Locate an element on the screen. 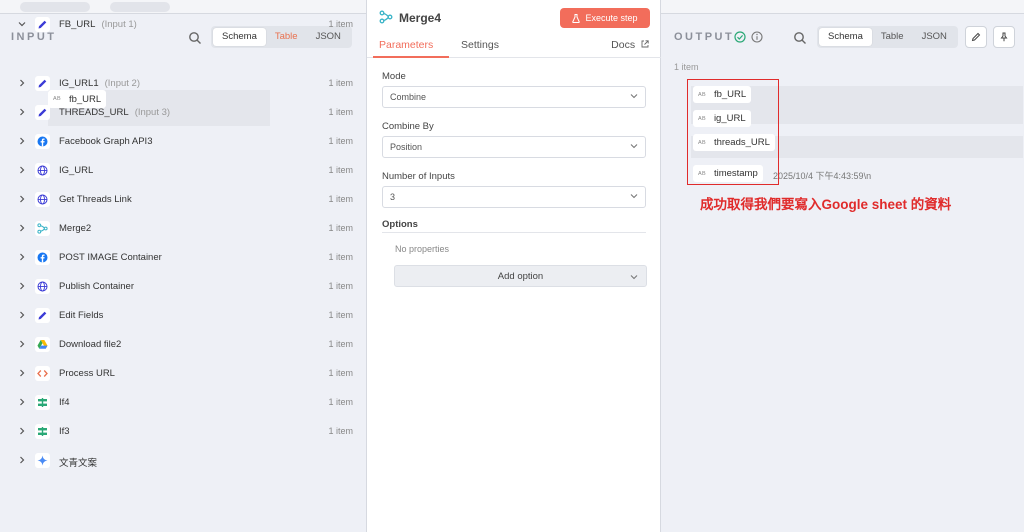 This screenshot has height=532, width=1024. input-node-subtitle: (Input 1) is located at coordinates (119, 24).